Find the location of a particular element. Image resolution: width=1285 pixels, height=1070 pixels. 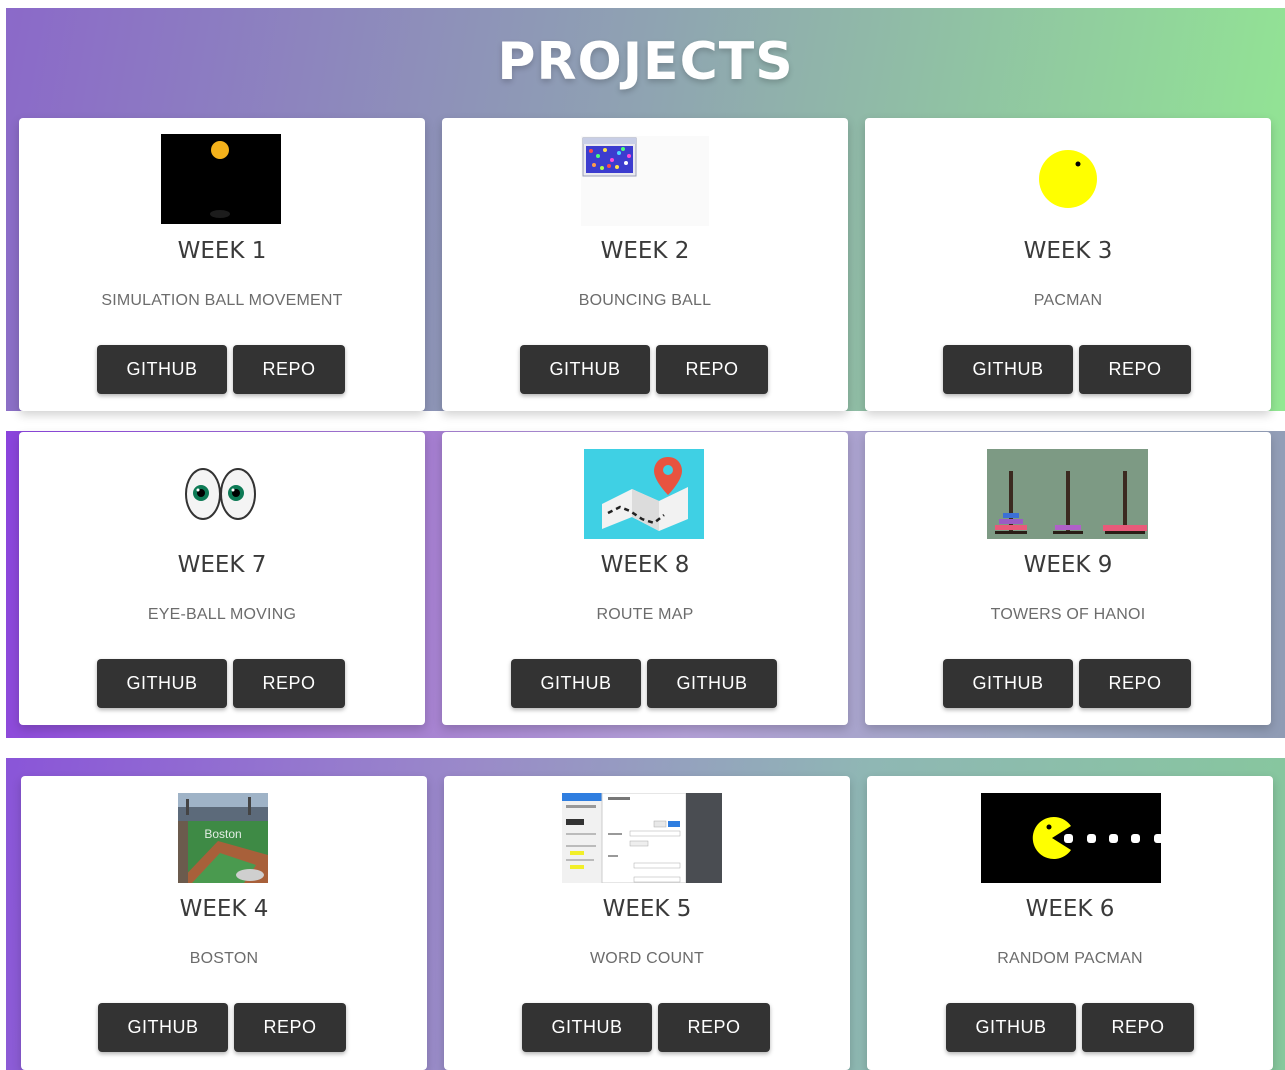

pacman-thumbnail is located at coordinates (1068, 181).